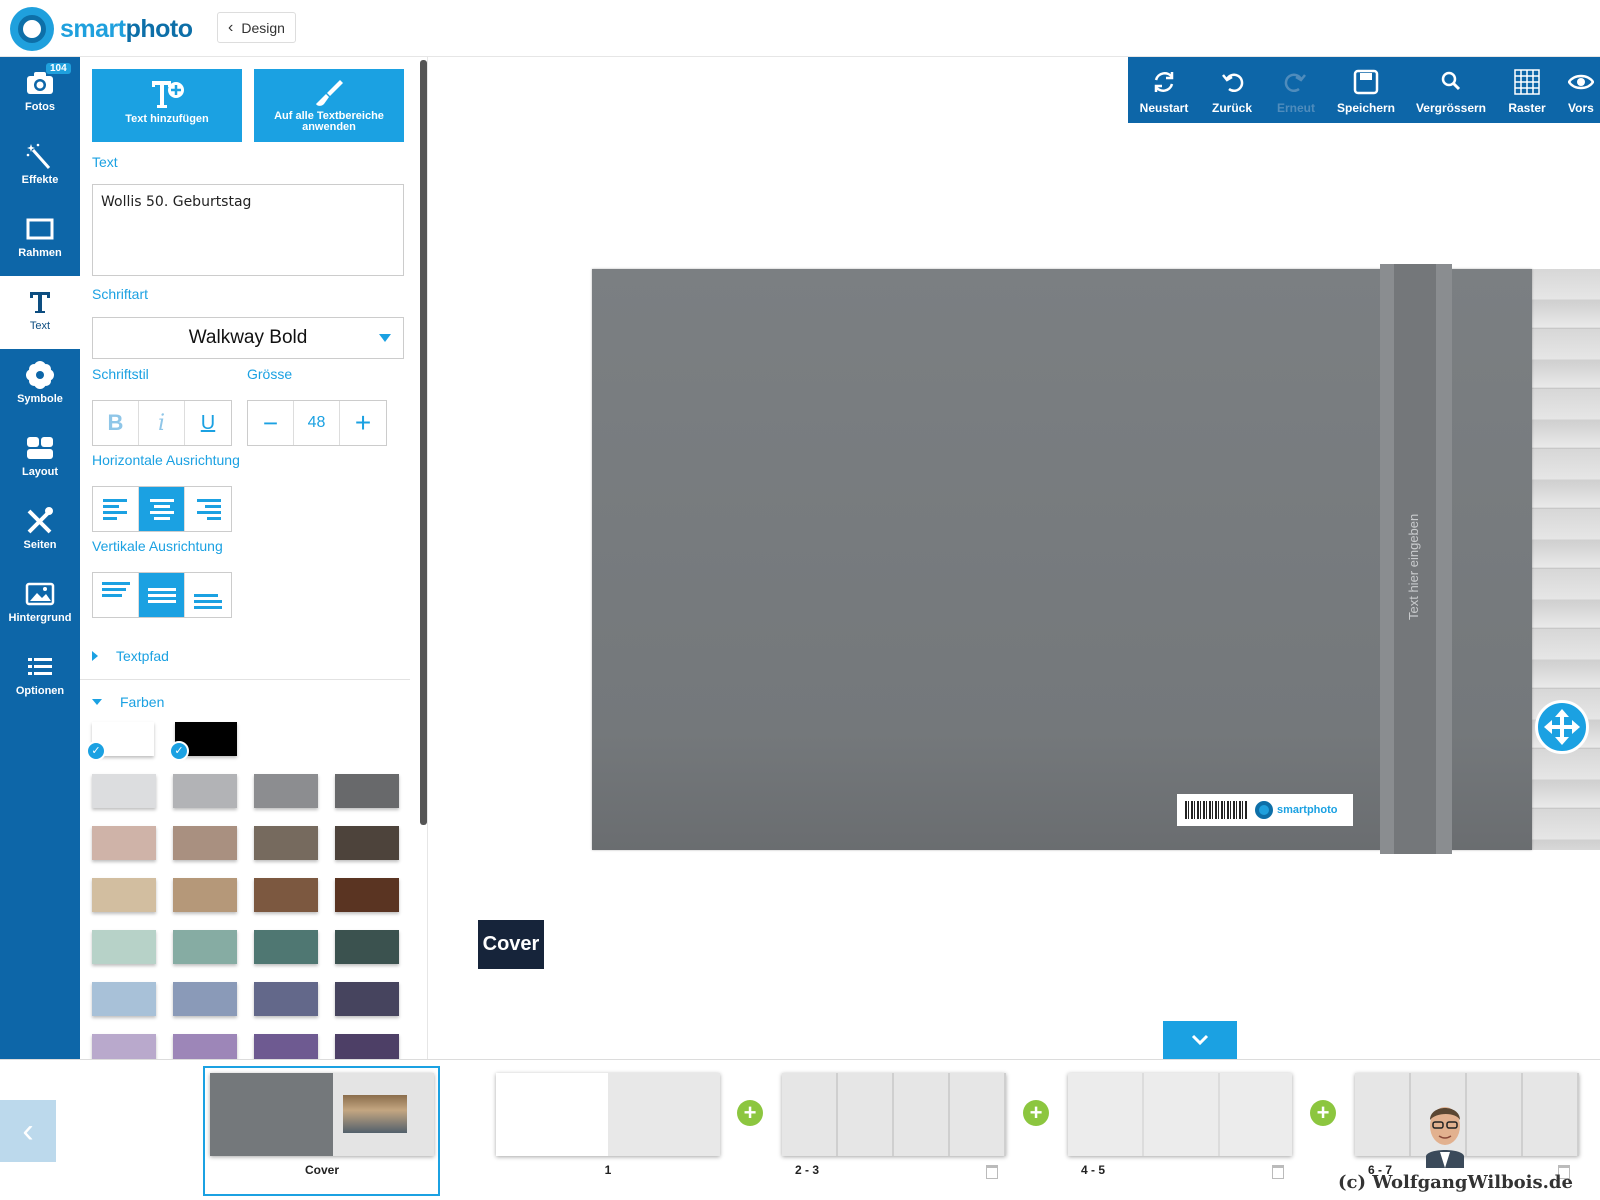 The height and width of the screenshot is (1200, 1600). Describe the element at coordinates (120, 294) in the screenshot. I see `font-section-label: Schriftart` at that location.